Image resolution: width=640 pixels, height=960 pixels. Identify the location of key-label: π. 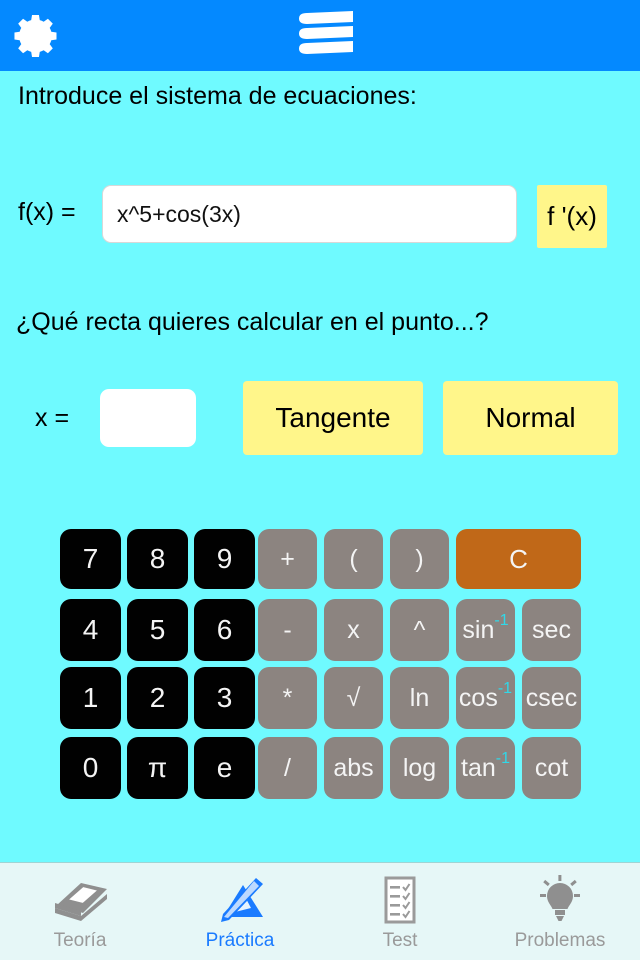
(157, 767).